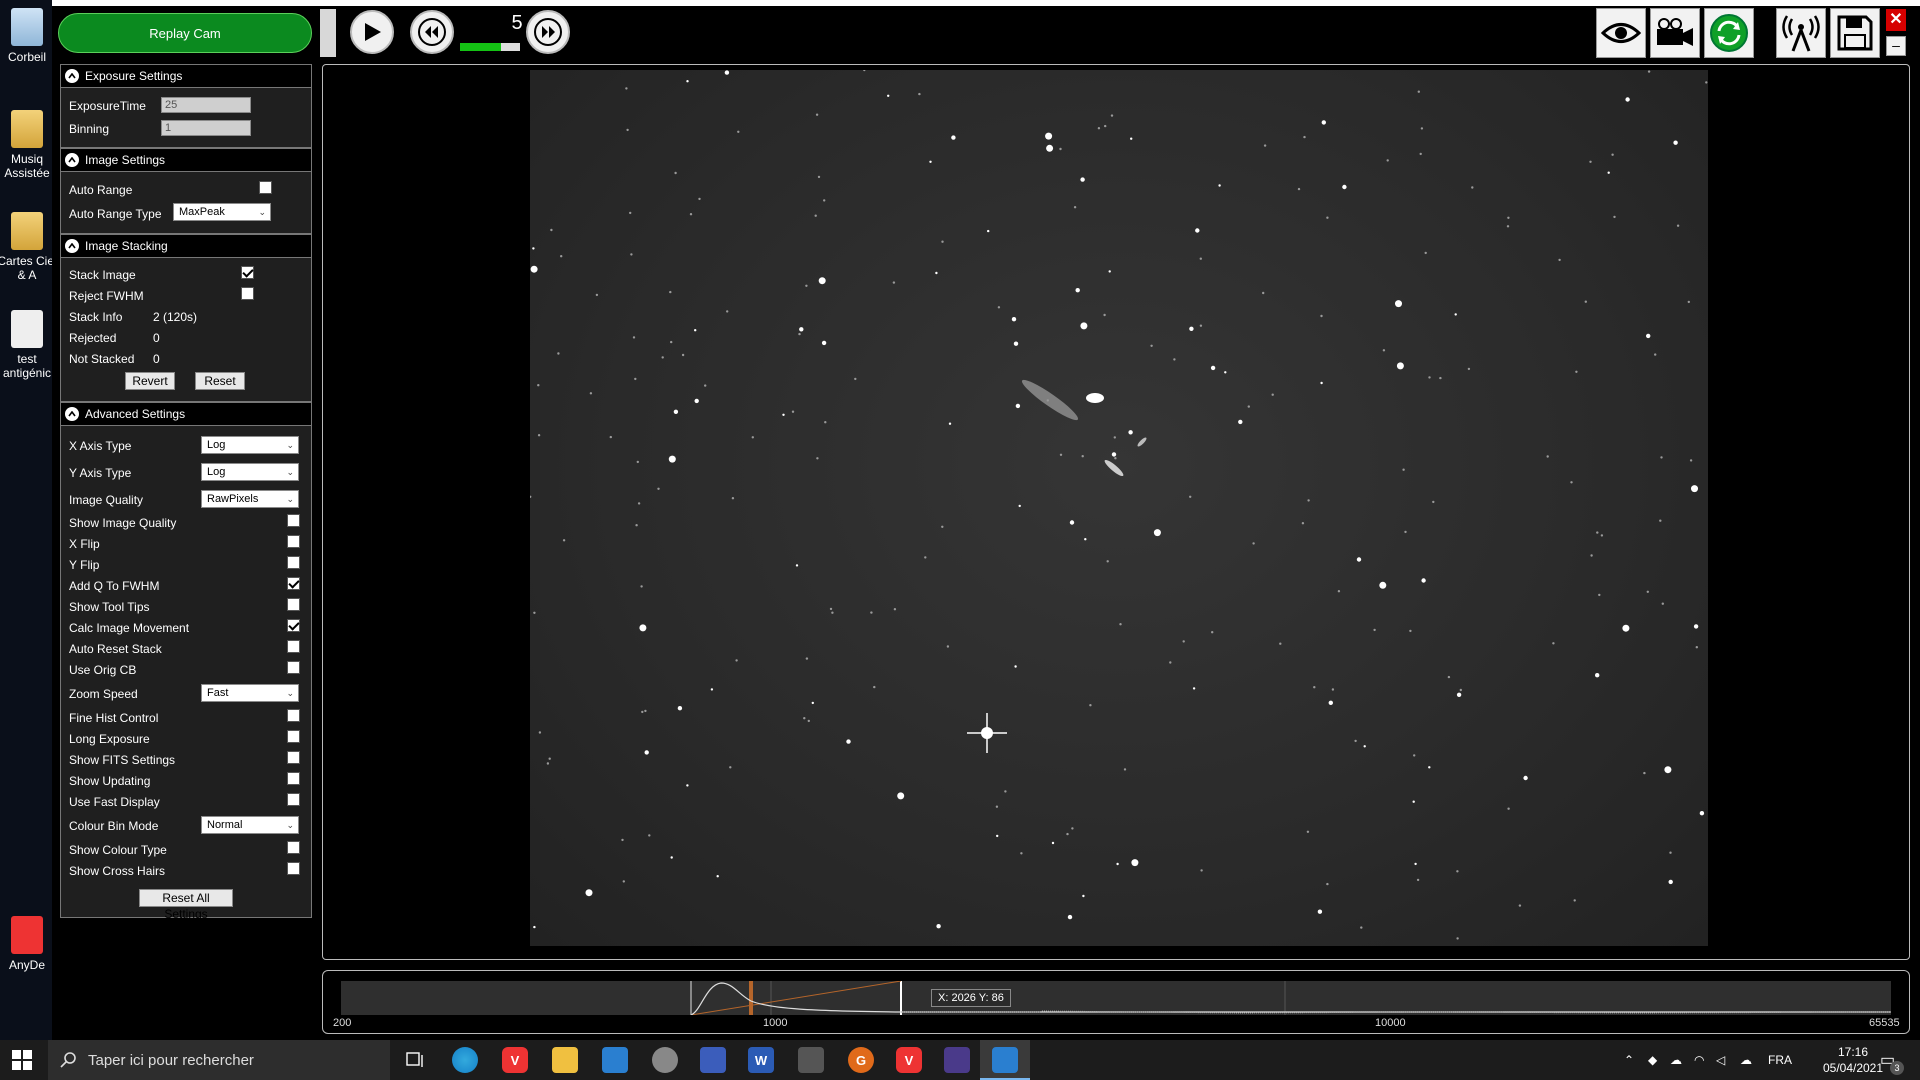 The width and height of the screenshot is (1920, 1080). What do you see at coordinates (186, 76) in the screenshot?
I see `exposure-settings-header: Exposure Settings` at bounding box center [186, 76].